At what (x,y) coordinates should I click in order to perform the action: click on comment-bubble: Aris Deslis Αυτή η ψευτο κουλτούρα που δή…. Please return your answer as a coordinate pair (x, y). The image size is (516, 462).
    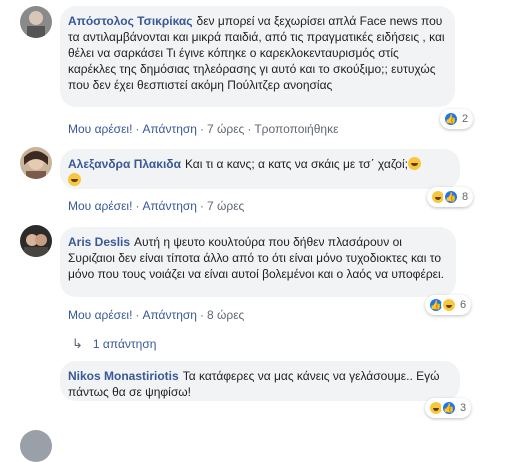
    Looking at the image, I should click on (258, 262).